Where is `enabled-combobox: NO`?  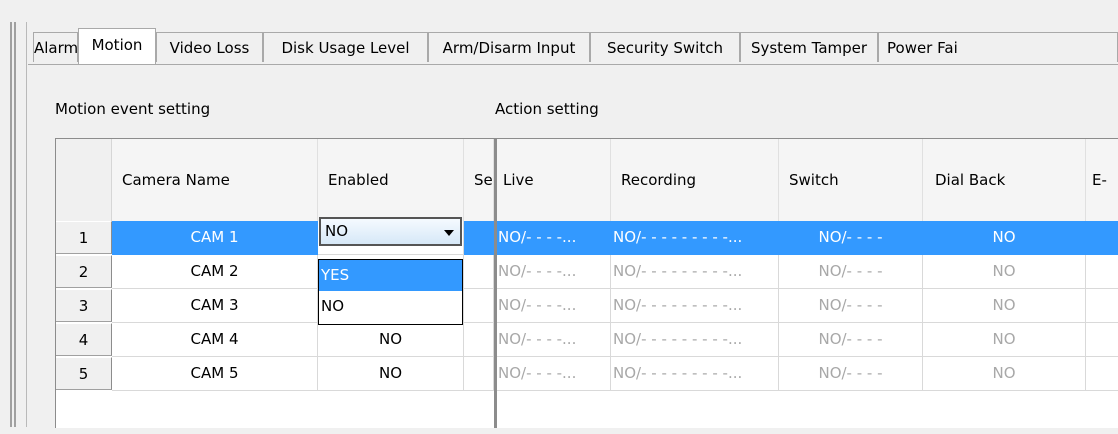
enabled-combobox: NO is located at coordinates (390, 231).